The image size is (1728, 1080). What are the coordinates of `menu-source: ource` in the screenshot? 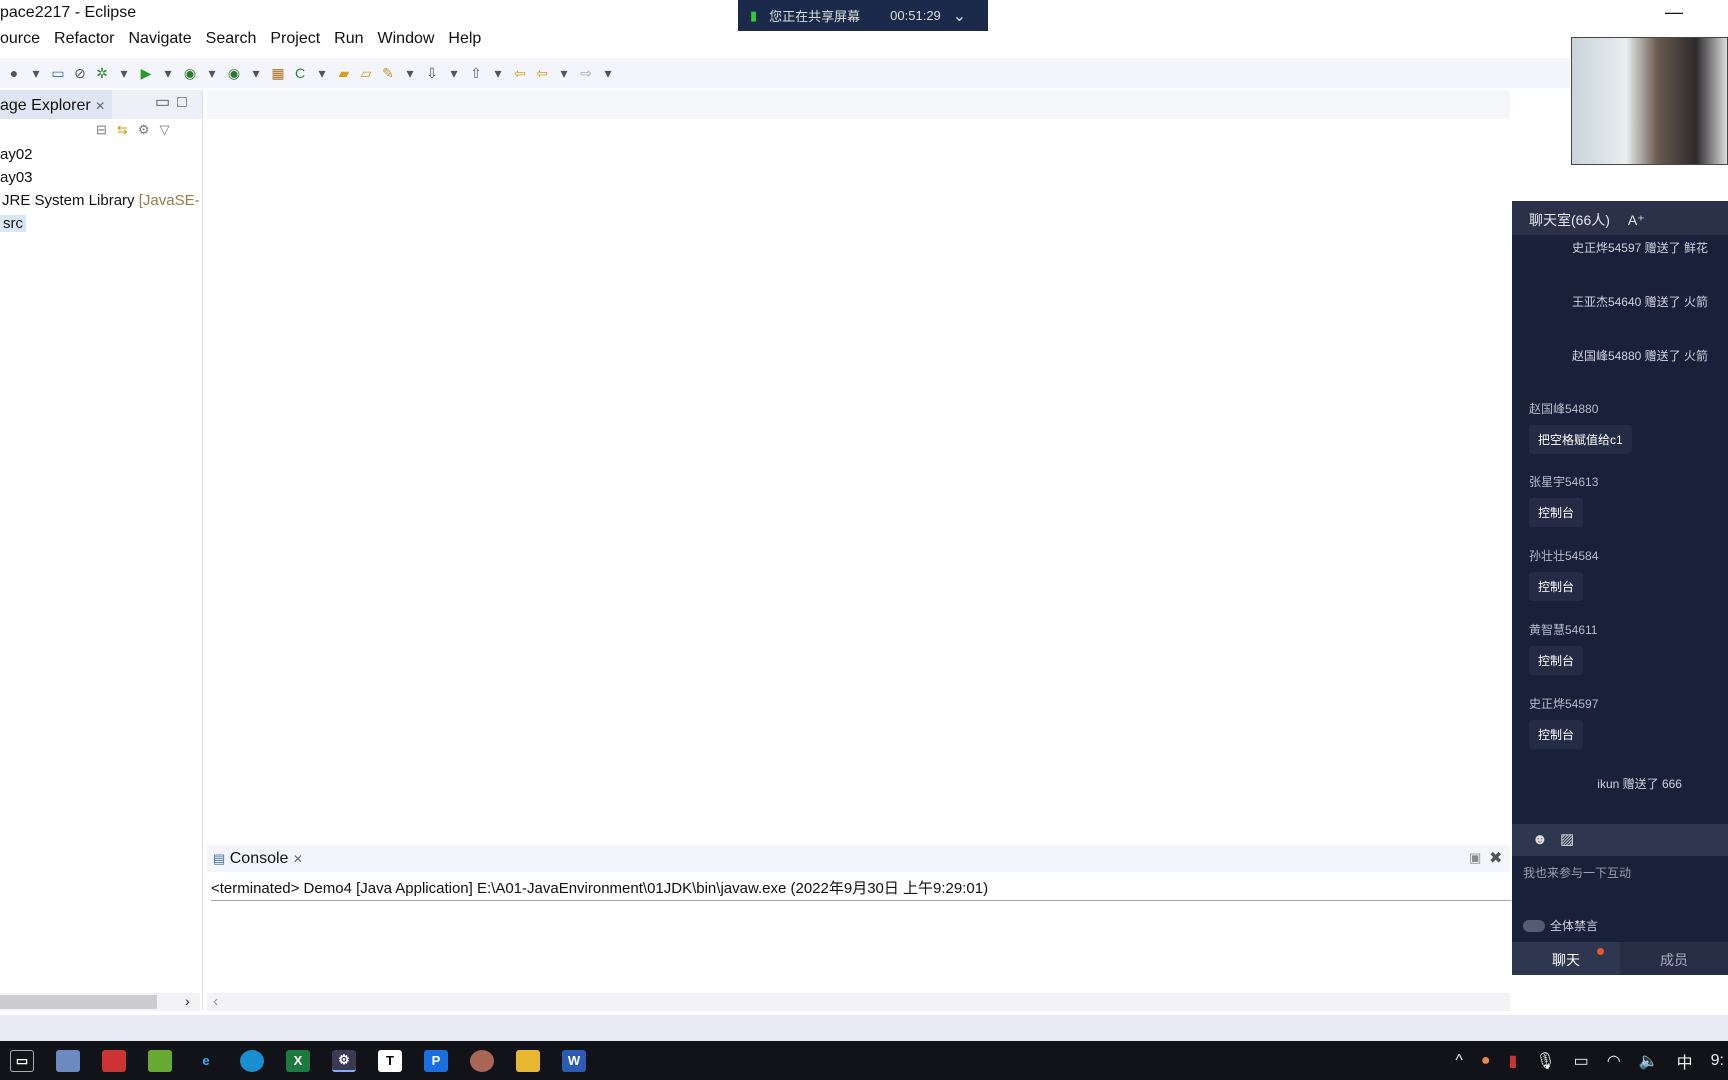 It's located at (20, 42).